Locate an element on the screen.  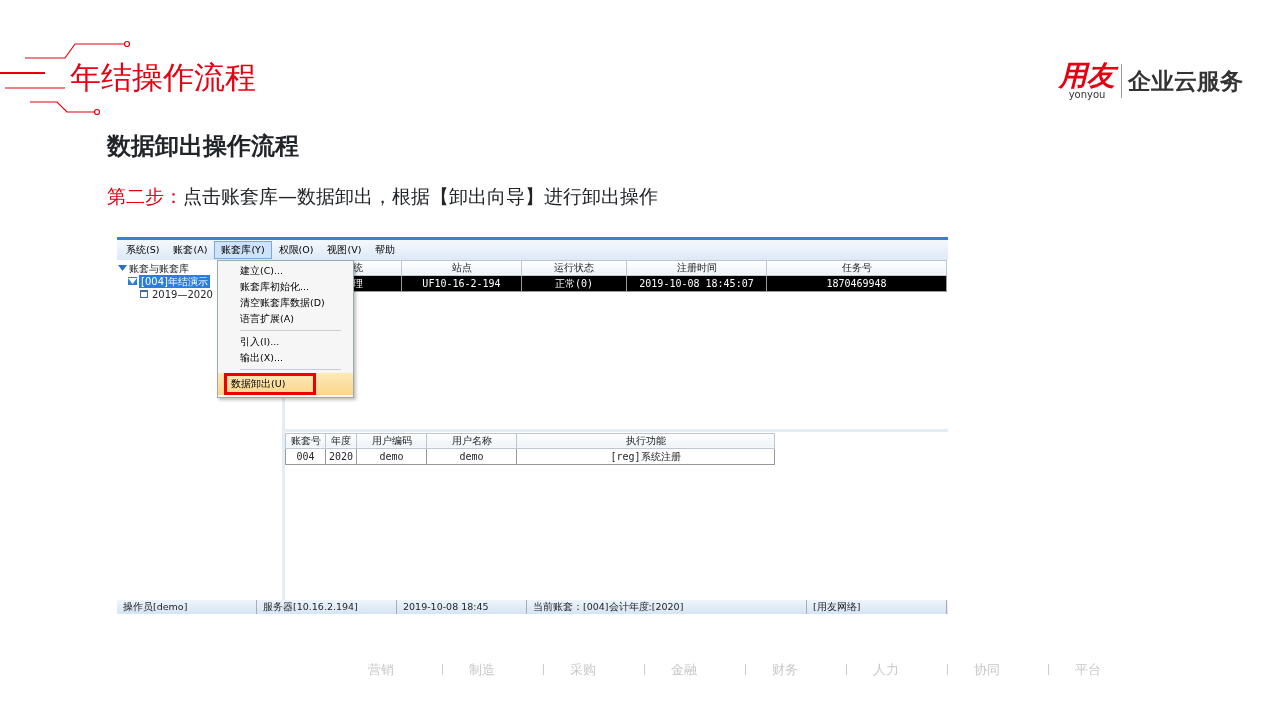
status-text: 服务器[10.16.2.194] is located at coordinates (327, 606).